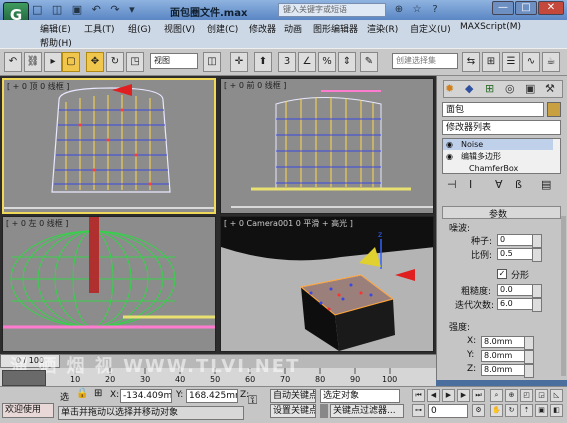  What do you see at coordinates (55, 28) in the screenshot?
I see `menu-edit: 编辑(E)` at bounding box center [55, 28].